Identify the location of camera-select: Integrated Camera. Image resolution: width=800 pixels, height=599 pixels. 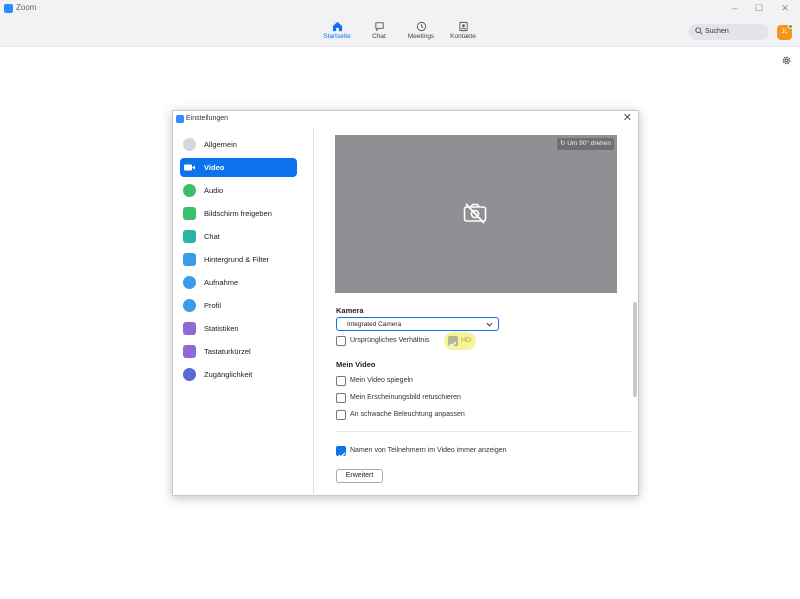
(417, 324).